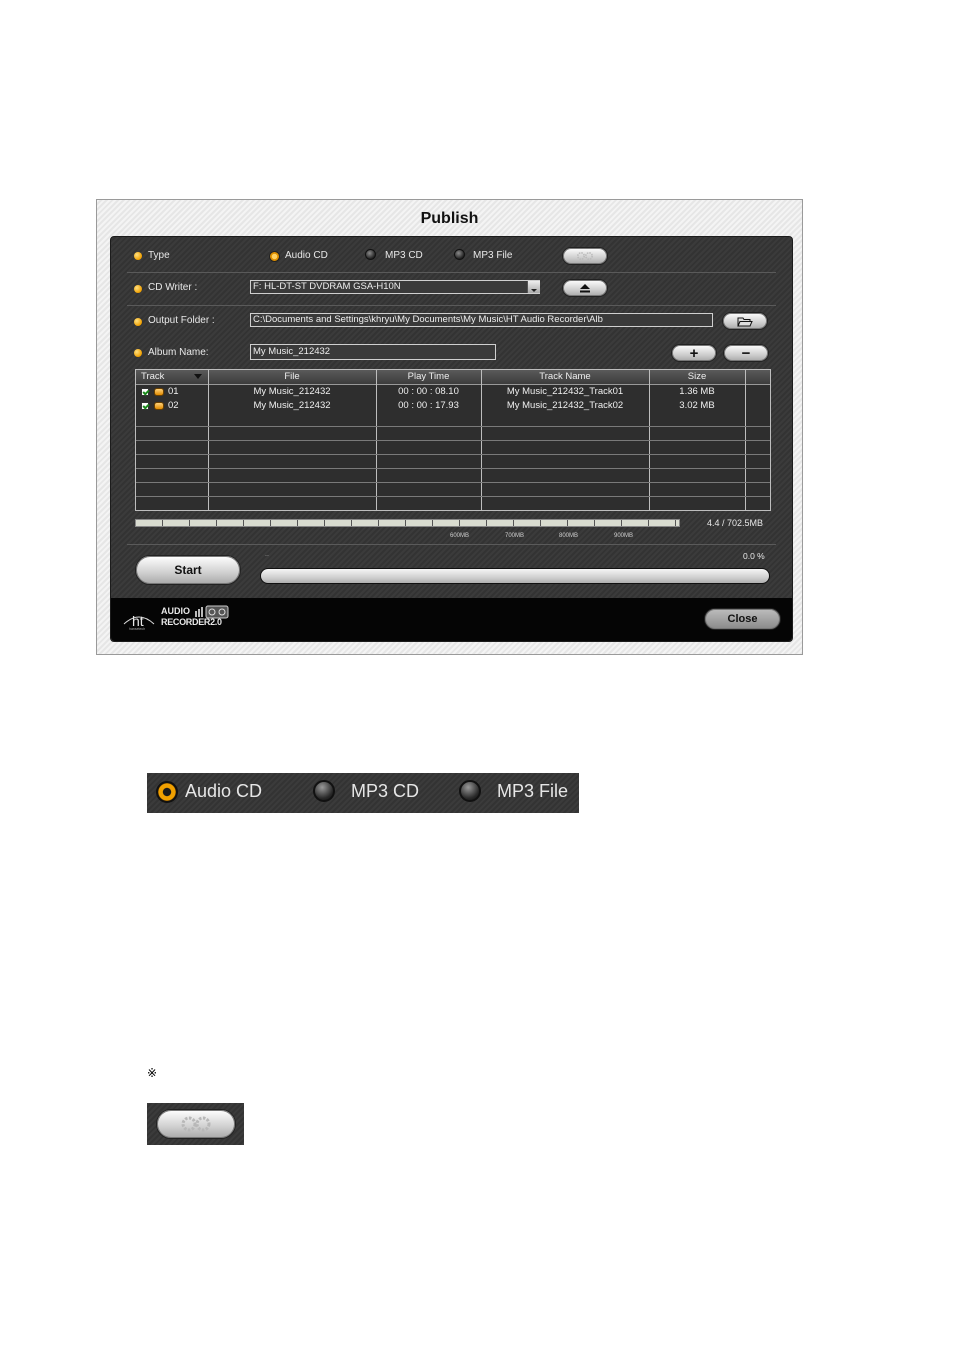  I want to click on recorder-icon, so click(212, 612).